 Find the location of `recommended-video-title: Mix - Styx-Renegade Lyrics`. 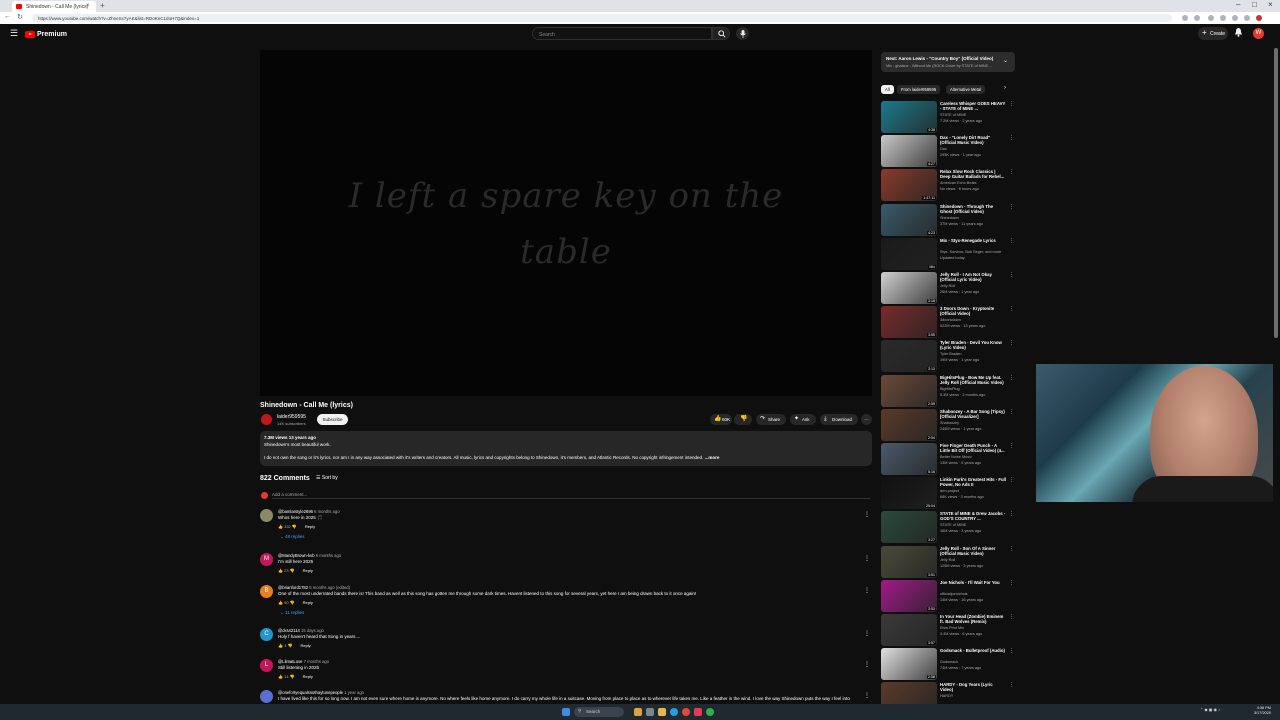

recommended-video-title: Mix - Styx-Renegade Lyrics is located at coordinates (973, 240).